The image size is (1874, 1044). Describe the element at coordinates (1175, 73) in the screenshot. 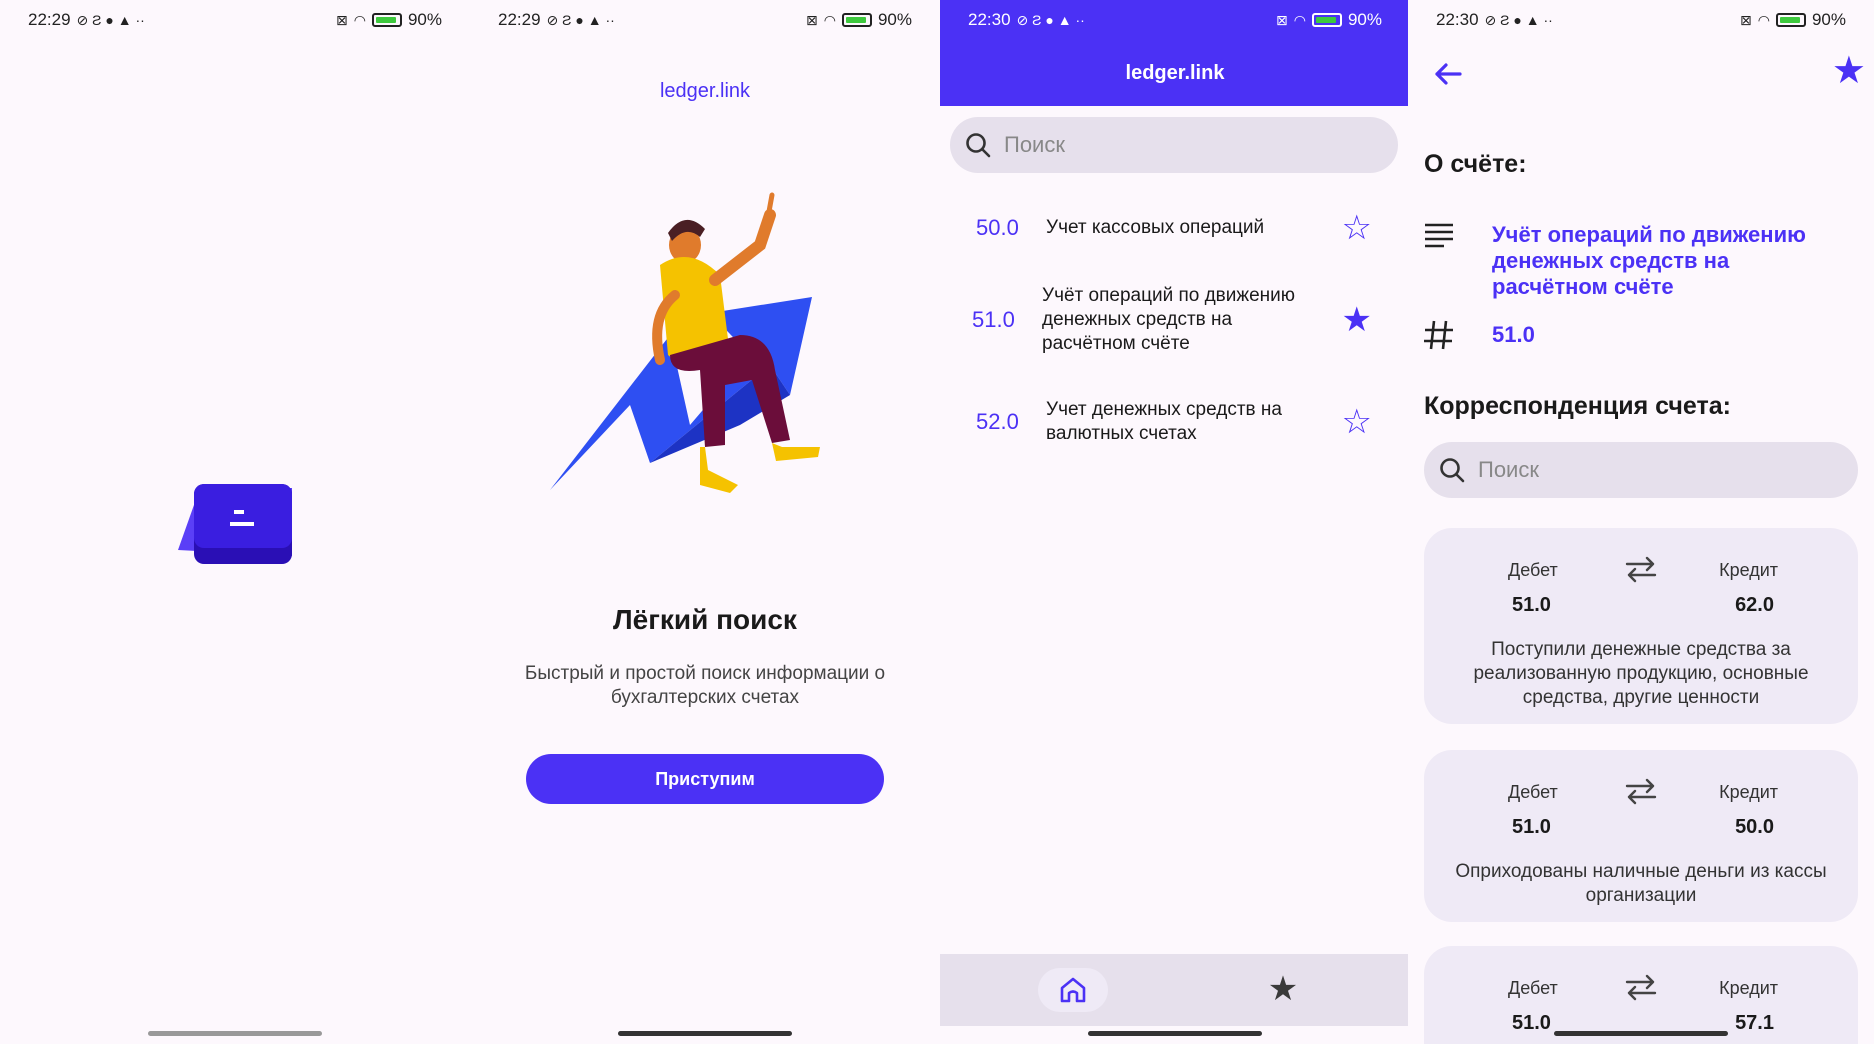

I see `app-title: ledger.link` at that location.